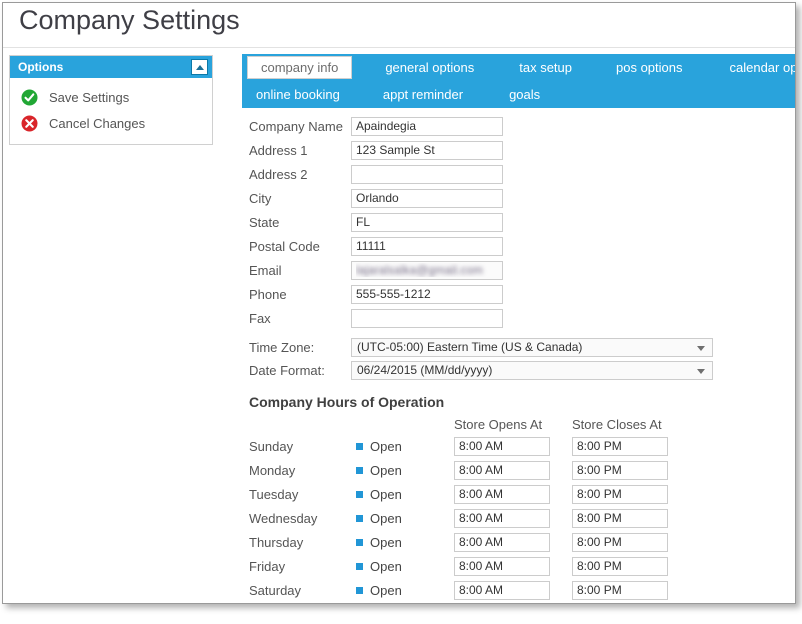 The height and width of the screenshot is (624, 802). Describe the element at coordinates (502, 470) in the screenshot. I see `opens-at-input-monday` at that location.